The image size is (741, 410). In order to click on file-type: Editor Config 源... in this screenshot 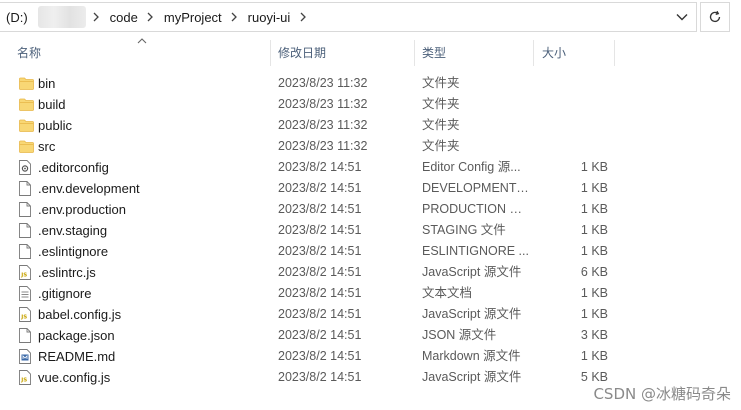, I will do `click(471, 167)`.